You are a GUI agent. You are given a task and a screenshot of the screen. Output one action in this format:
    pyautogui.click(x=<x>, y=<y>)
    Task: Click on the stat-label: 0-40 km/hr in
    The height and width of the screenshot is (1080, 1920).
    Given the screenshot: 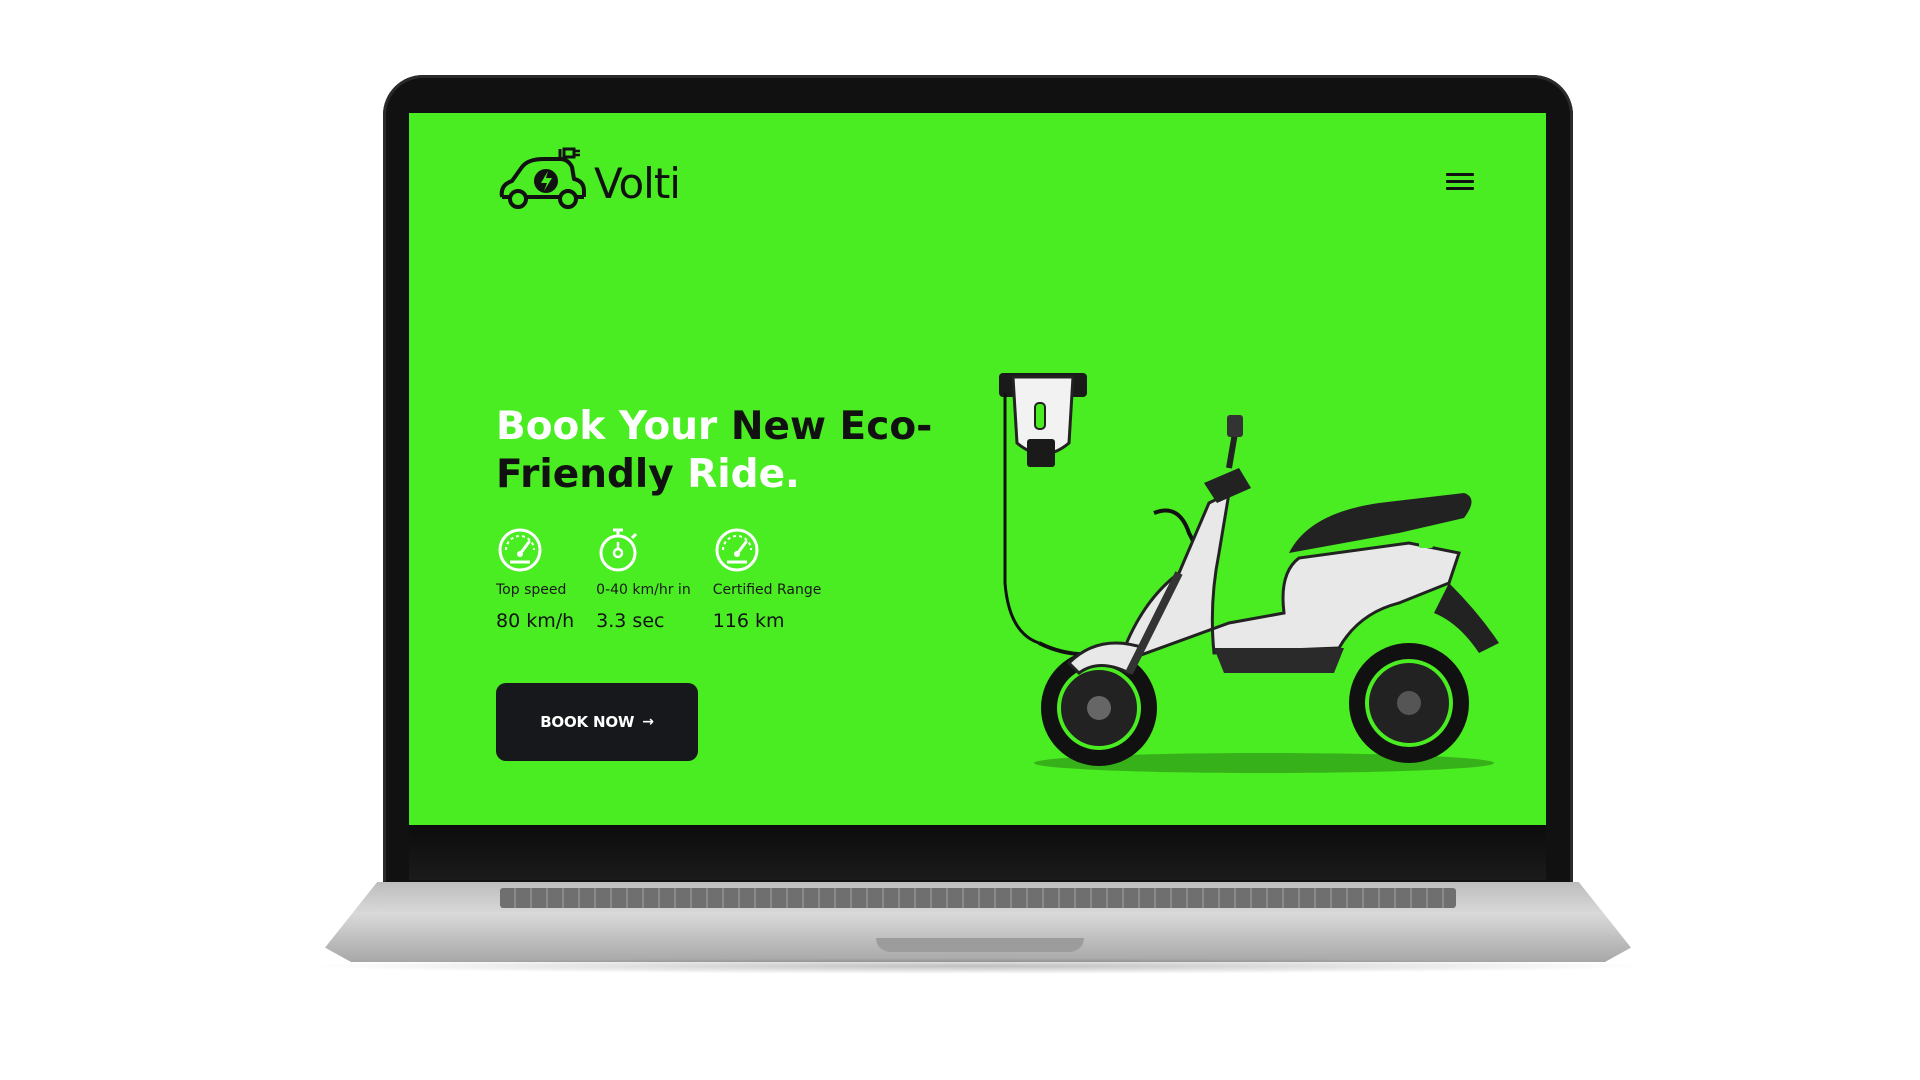 What is the action you would take?
    pyautogui.click(x=643, y=590)
    